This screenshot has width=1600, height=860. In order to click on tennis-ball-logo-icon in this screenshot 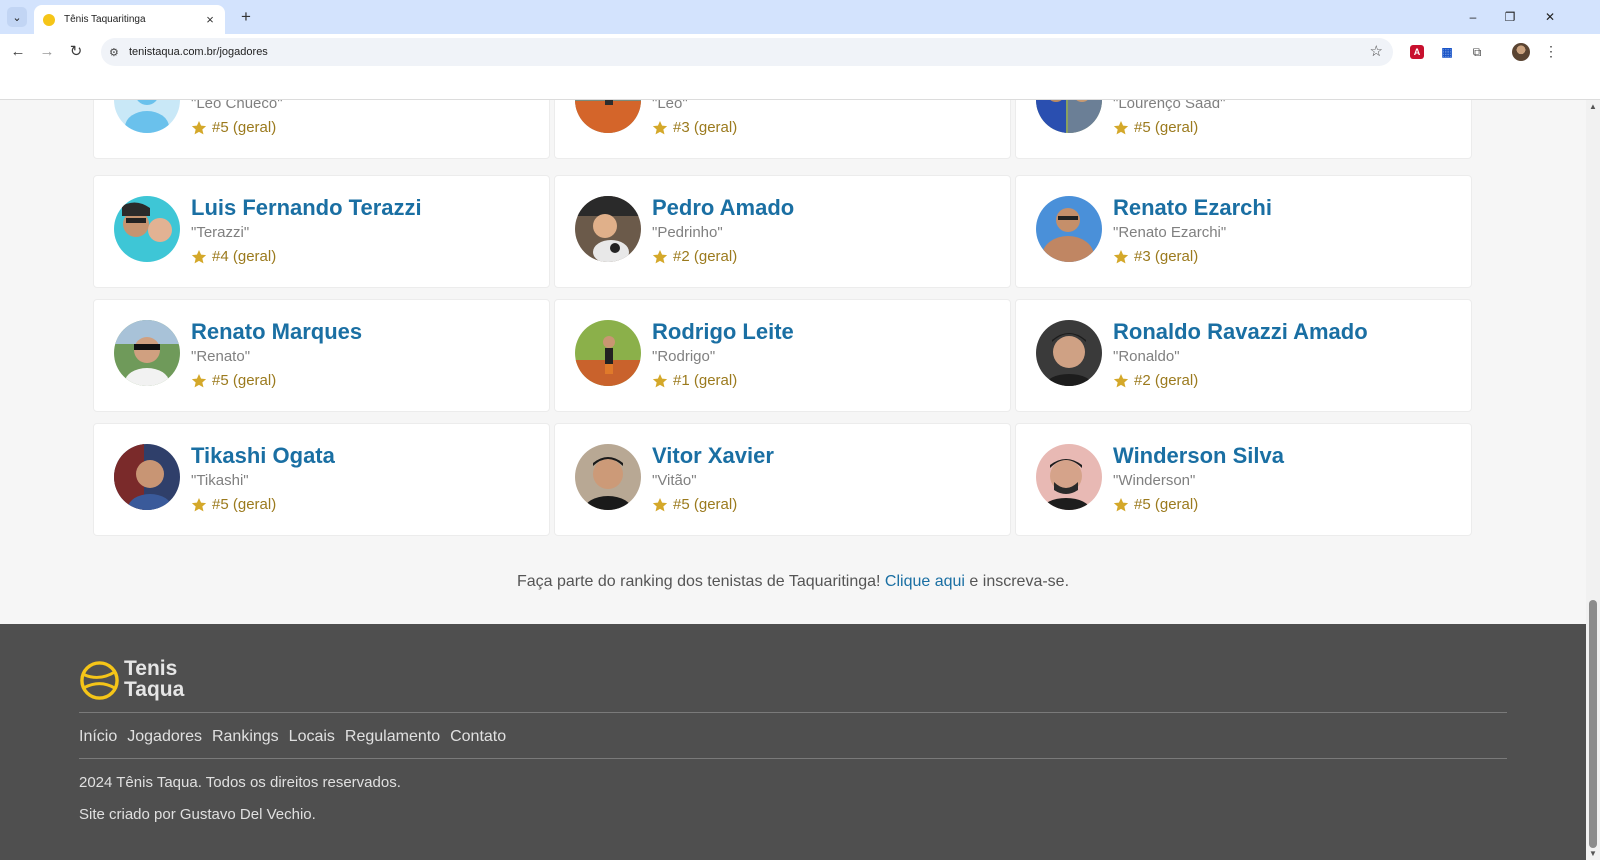, I will do `click(99, 680)`.